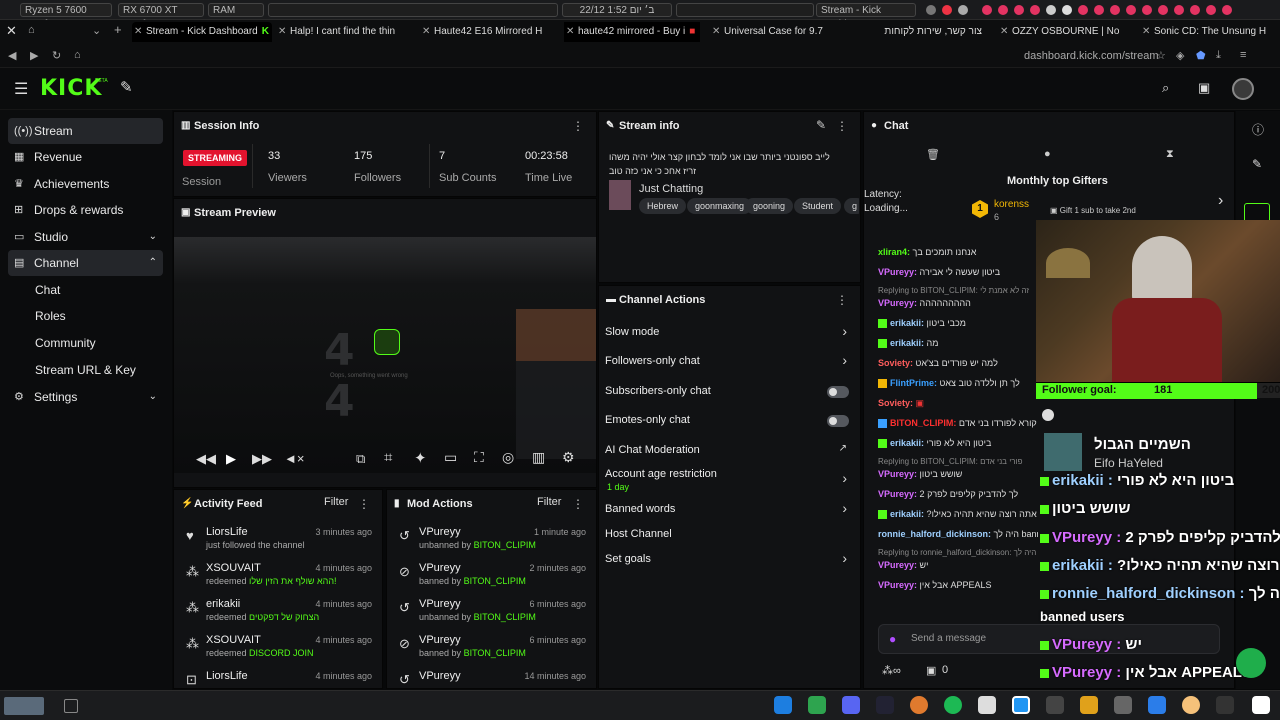 The image size is (1280, 720). I want to click on tab-contact: צור קשר, שירות לקוחות, so click(920, 32).